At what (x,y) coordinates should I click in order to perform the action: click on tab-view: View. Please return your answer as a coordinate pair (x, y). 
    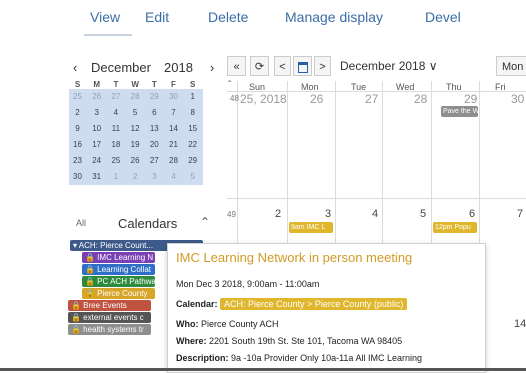
    Looking at the image, I should click on (105, 17).